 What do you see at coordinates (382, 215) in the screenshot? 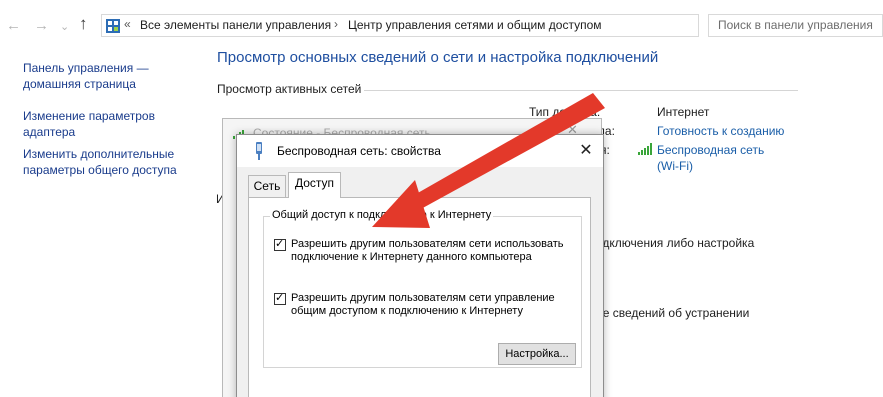
I see `group-label: Общий доступ к подключению к Интернету` at bounding box center [382, 215].